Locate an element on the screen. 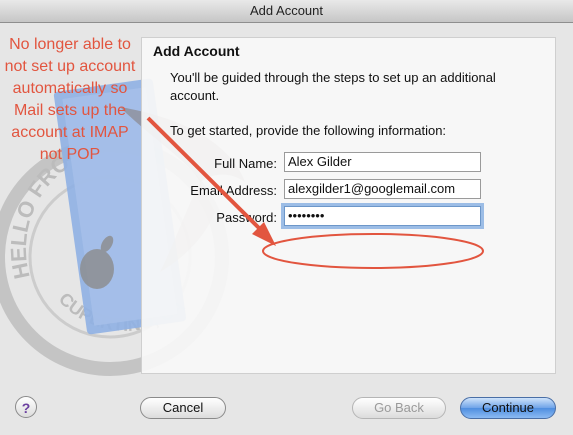 The image size is (573, 435). help-button: ? is located at coordinates (26, 407).